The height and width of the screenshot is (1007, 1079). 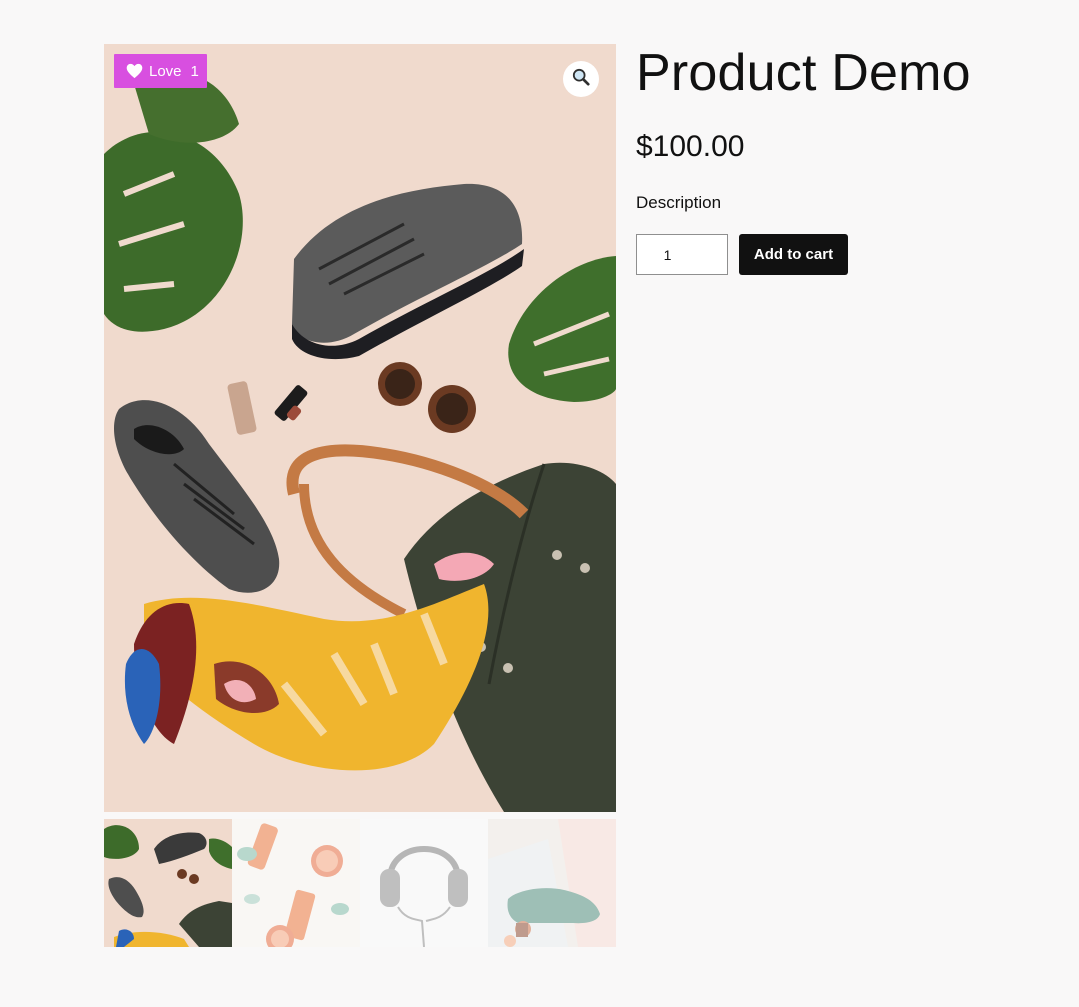 I want to click on thumbnail-headphones, so click(x=424, y=883).